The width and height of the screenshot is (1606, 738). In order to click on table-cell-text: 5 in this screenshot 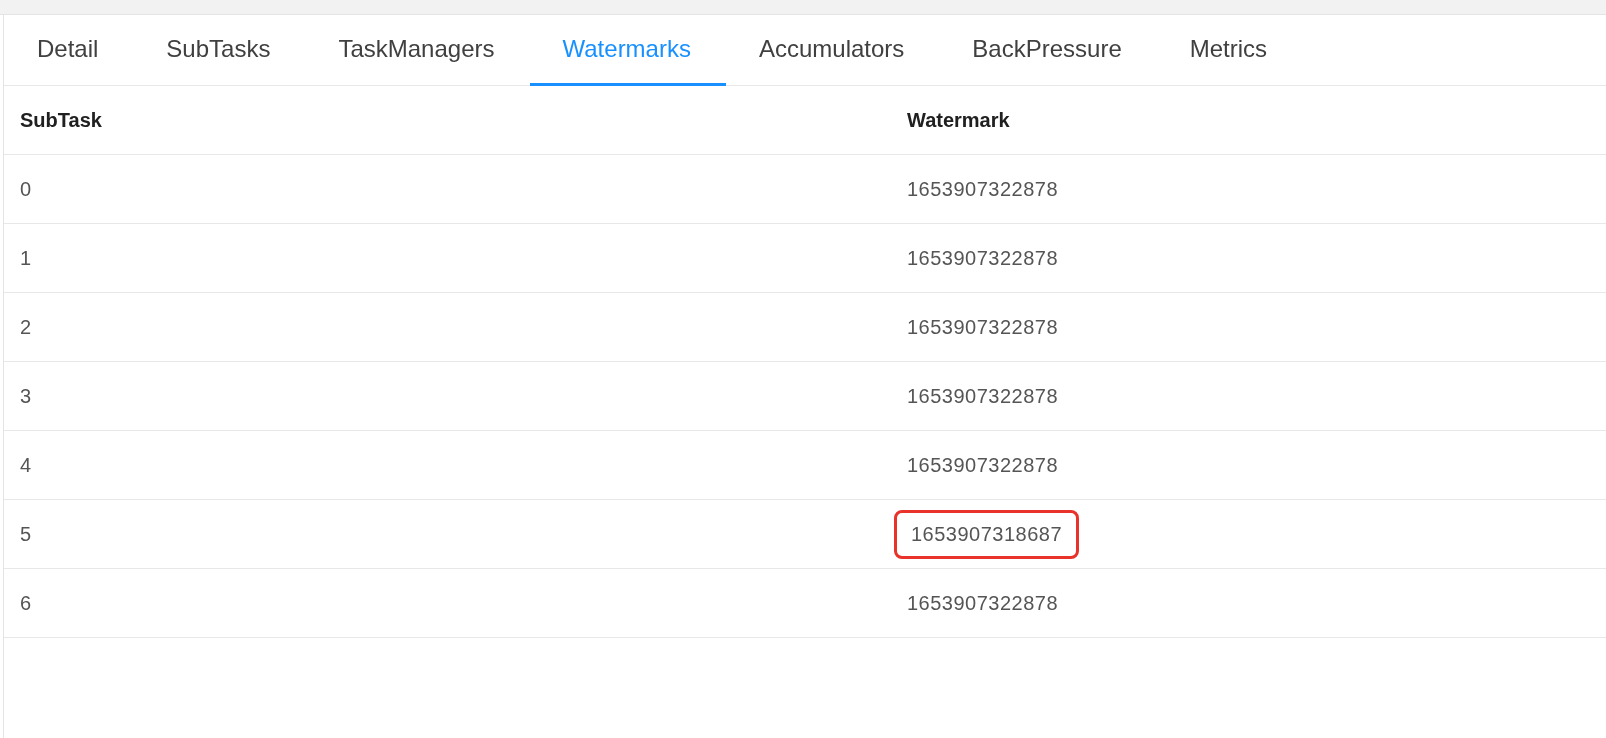, I will do `click(26, 534)`.